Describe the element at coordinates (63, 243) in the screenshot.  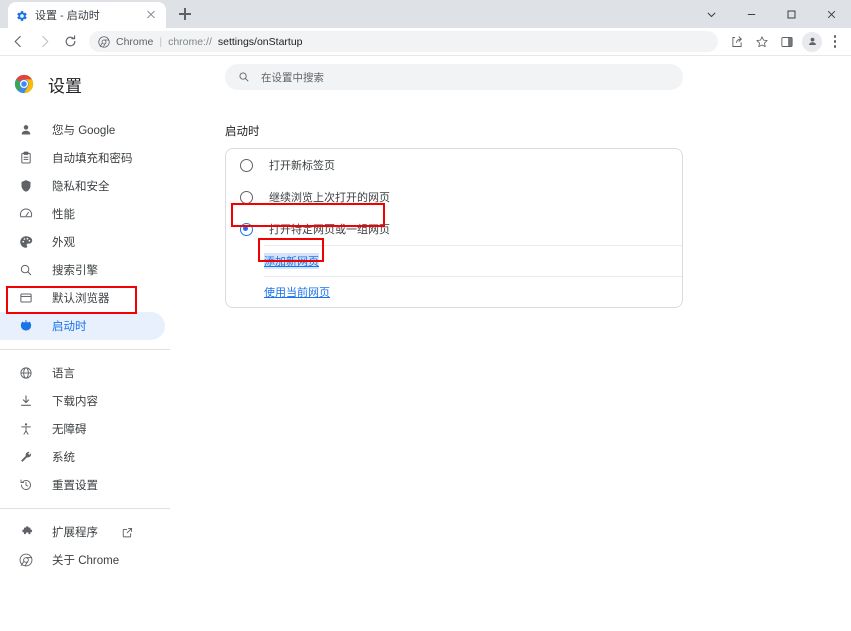
I see `sidebar-item-label: 外观` at that location.